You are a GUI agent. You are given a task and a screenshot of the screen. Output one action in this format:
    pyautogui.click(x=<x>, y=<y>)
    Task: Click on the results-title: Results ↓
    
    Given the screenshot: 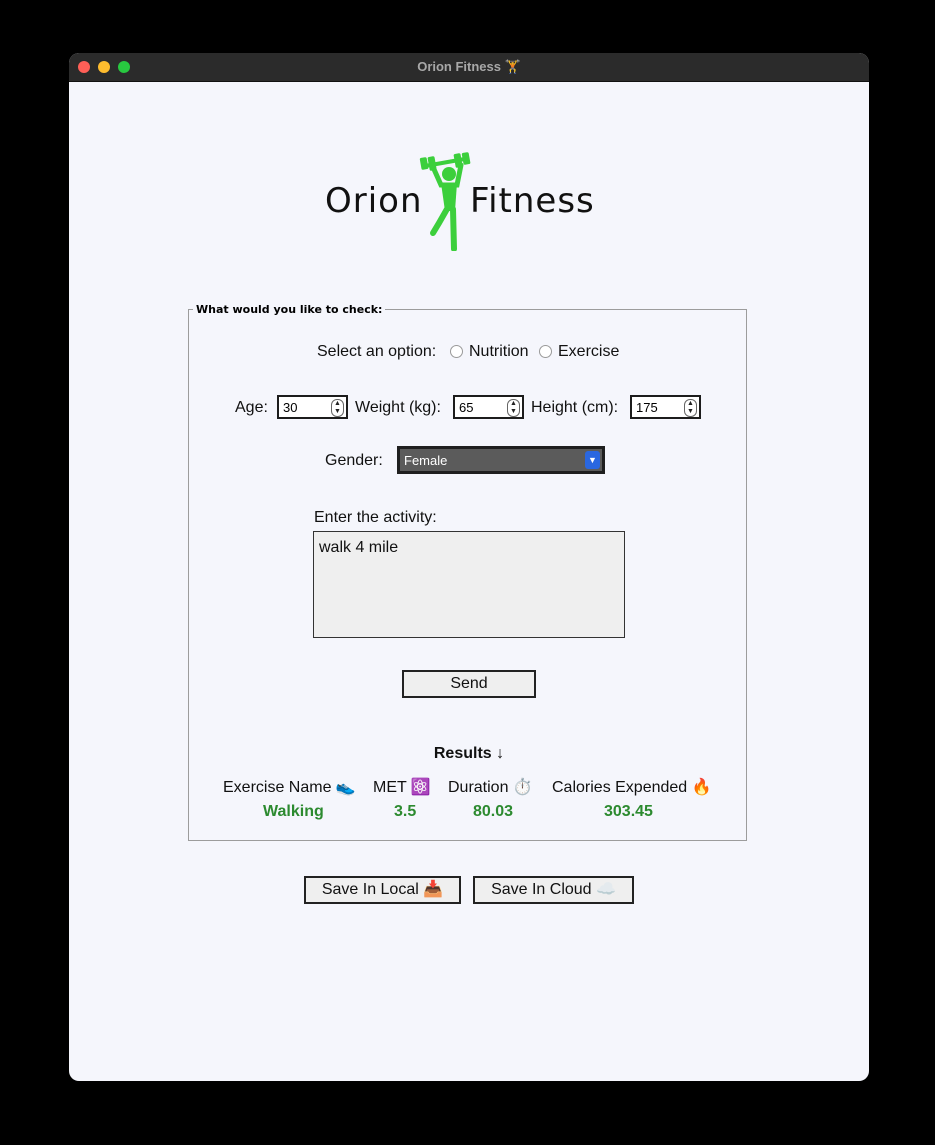 What is the action you would take?
    pyautogui.click(x=469, y=753)
    